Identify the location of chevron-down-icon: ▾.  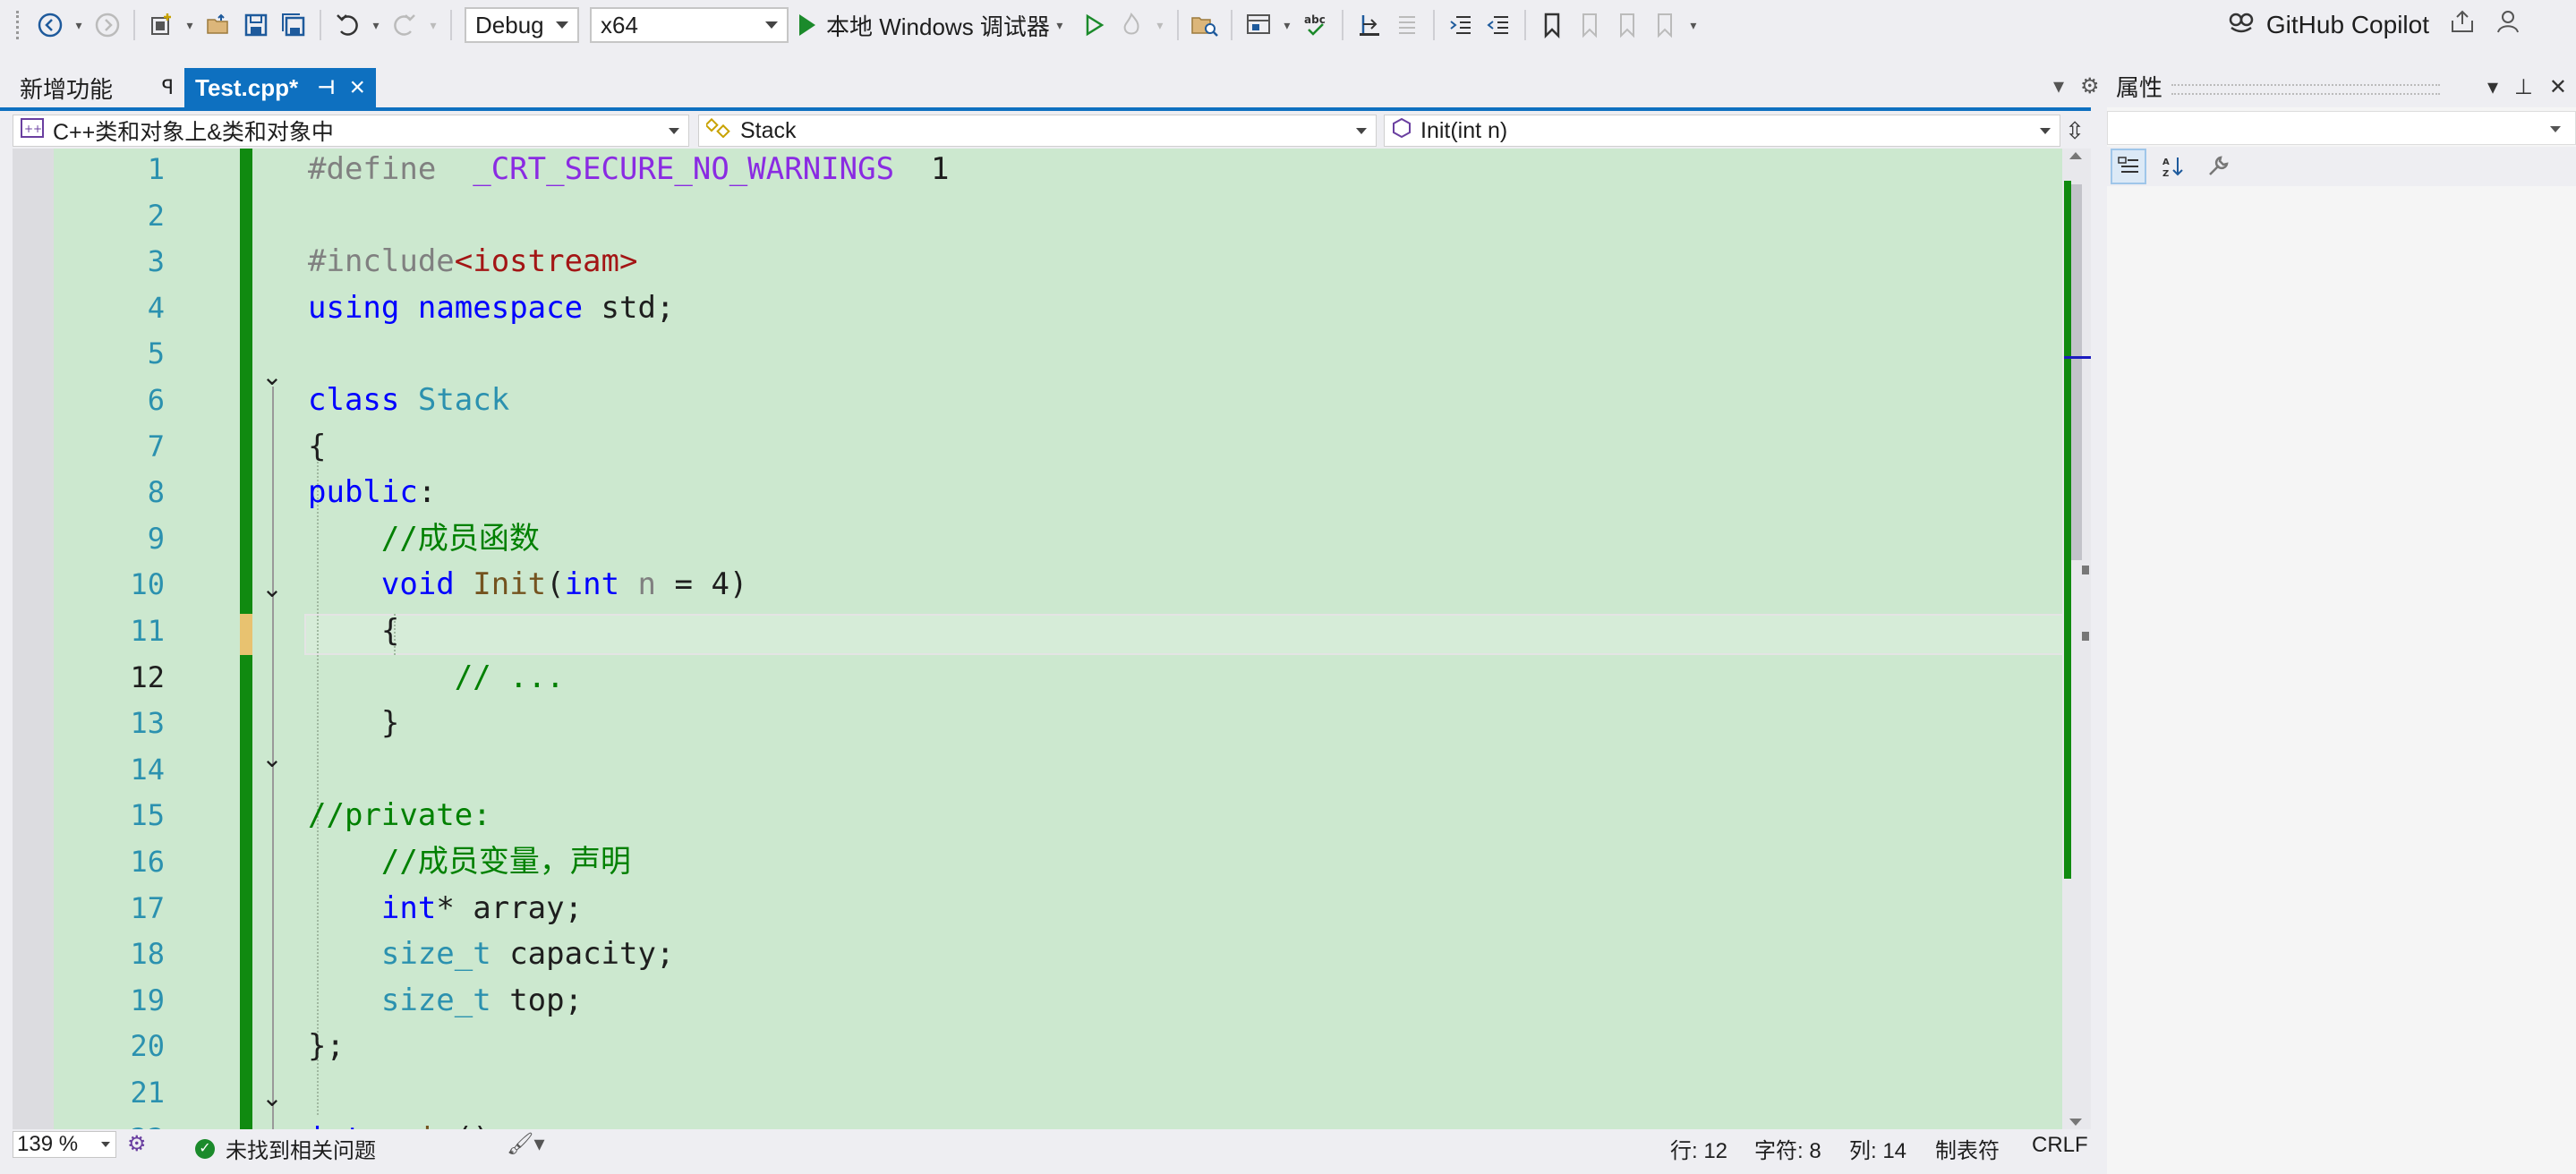
(1060, 25).